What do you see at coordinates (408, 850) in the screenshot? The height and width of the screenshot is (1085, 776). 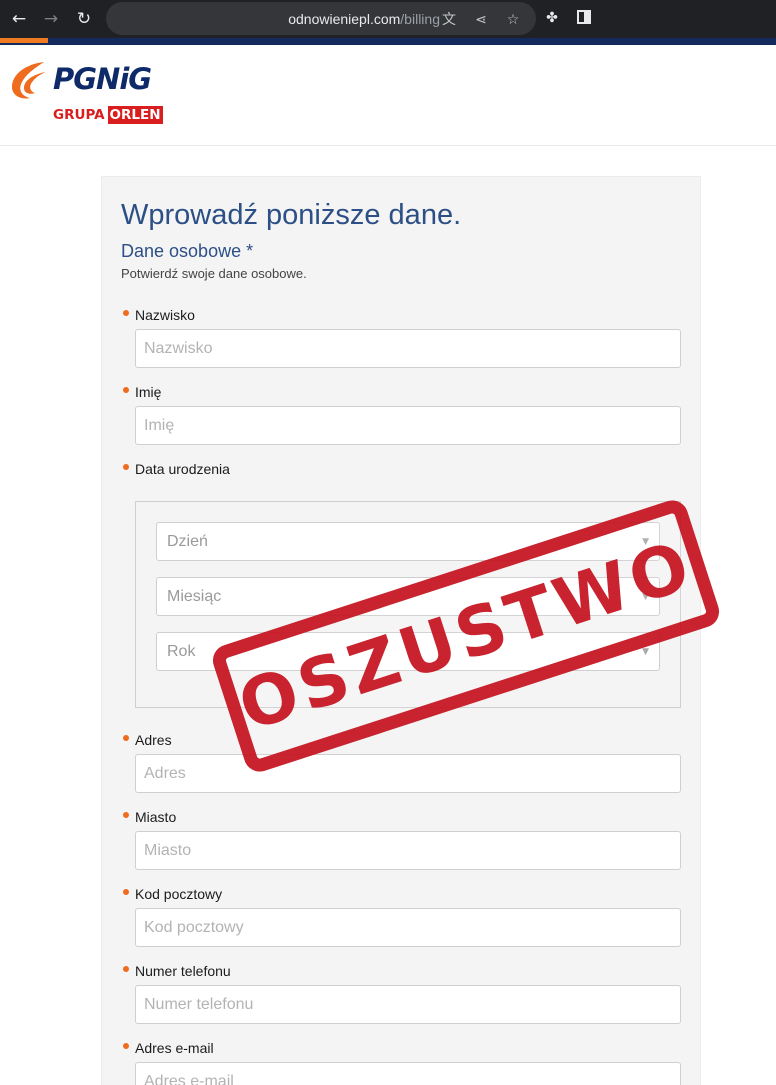 I see `city-input` at bounding box center [408, 850].